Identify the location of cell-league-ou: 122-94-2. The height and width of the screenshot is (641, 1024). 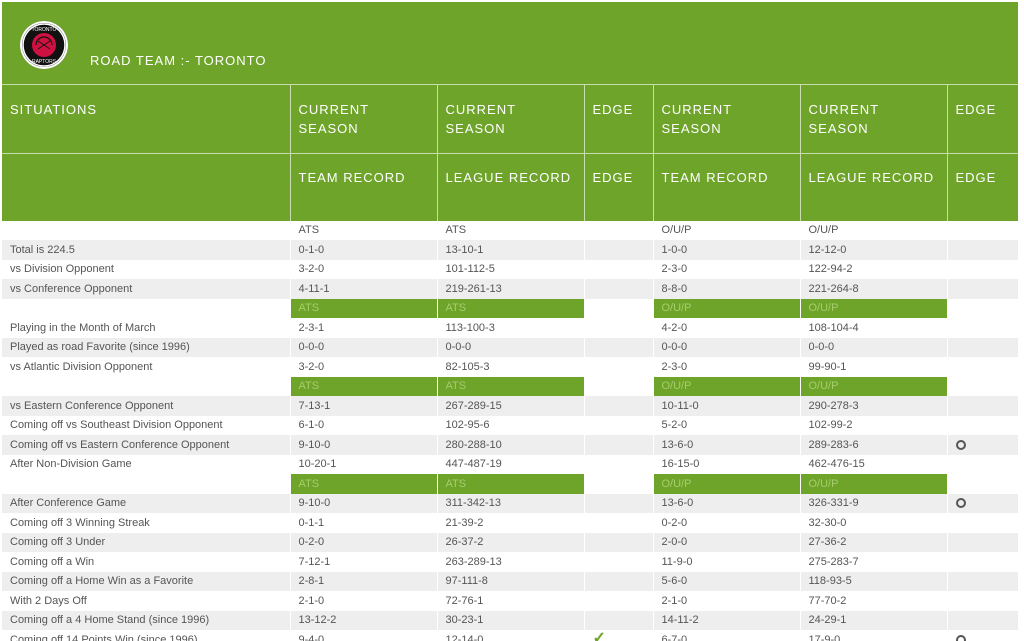
(874, 269).